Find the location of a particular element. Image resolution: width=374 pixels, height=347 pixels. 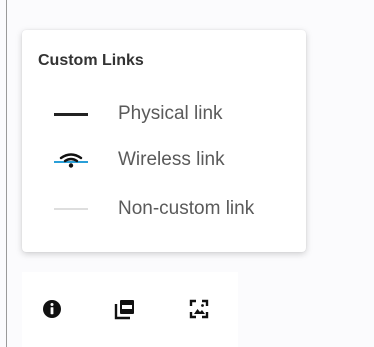

info-button is located at coordinates (52, 309).